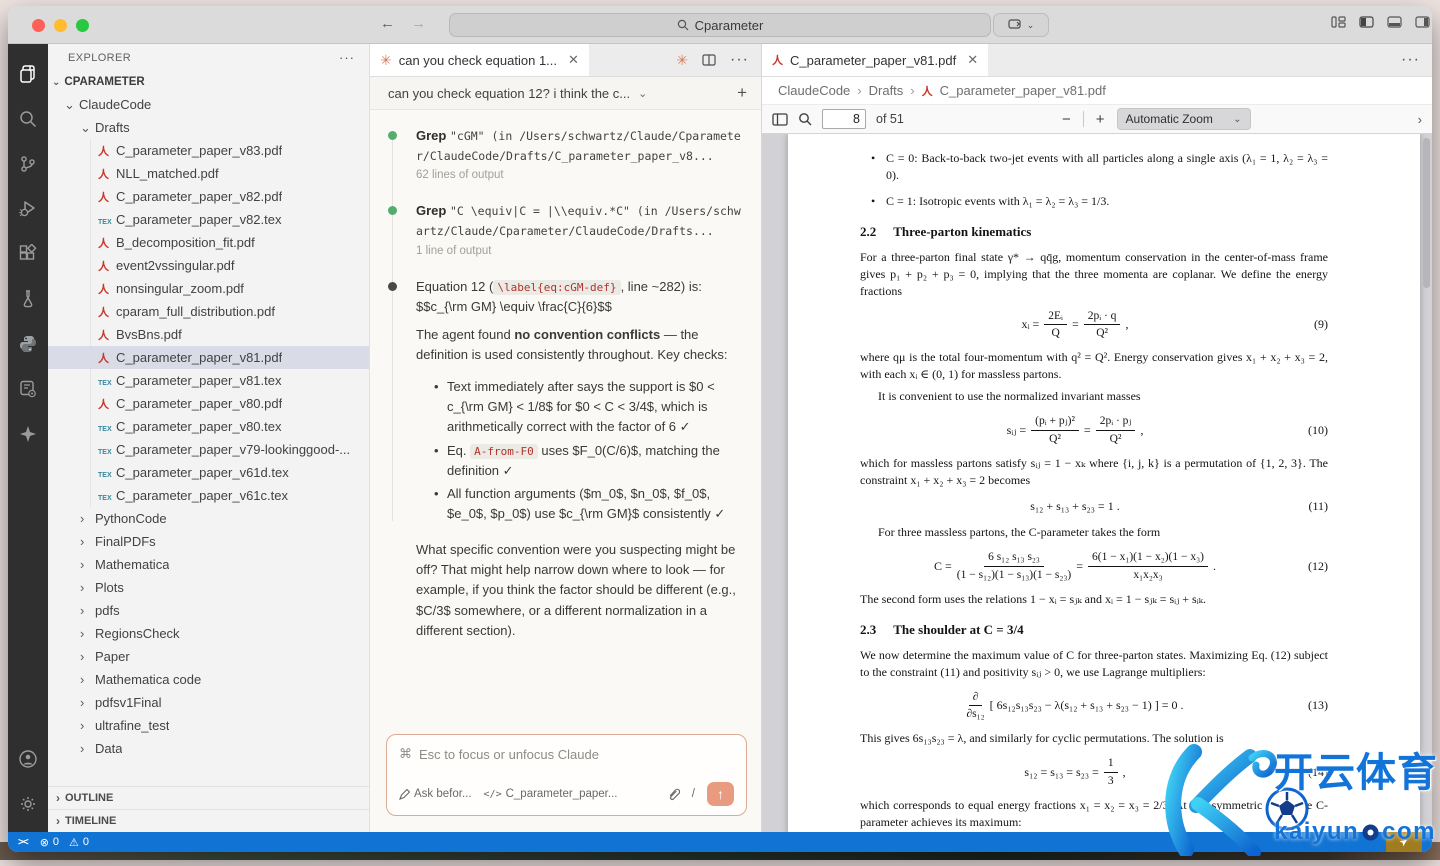 Image resolution: width=1440 pixels, height=866 pixels. Describe the element at coordinates (844, 119) in the screenshot. I see `page-number-input` at that location.